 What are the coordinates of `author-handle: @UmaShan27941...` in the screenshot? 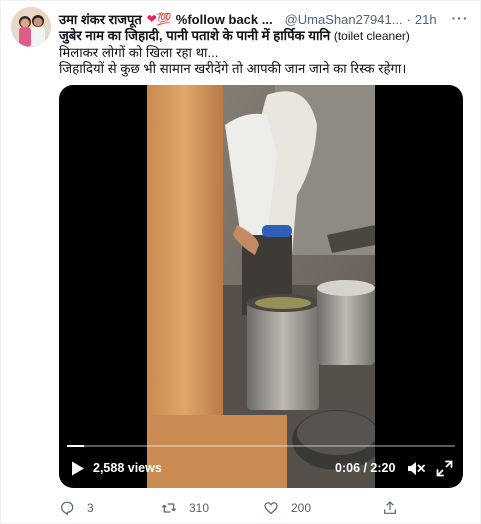 It's located at (344, 19).